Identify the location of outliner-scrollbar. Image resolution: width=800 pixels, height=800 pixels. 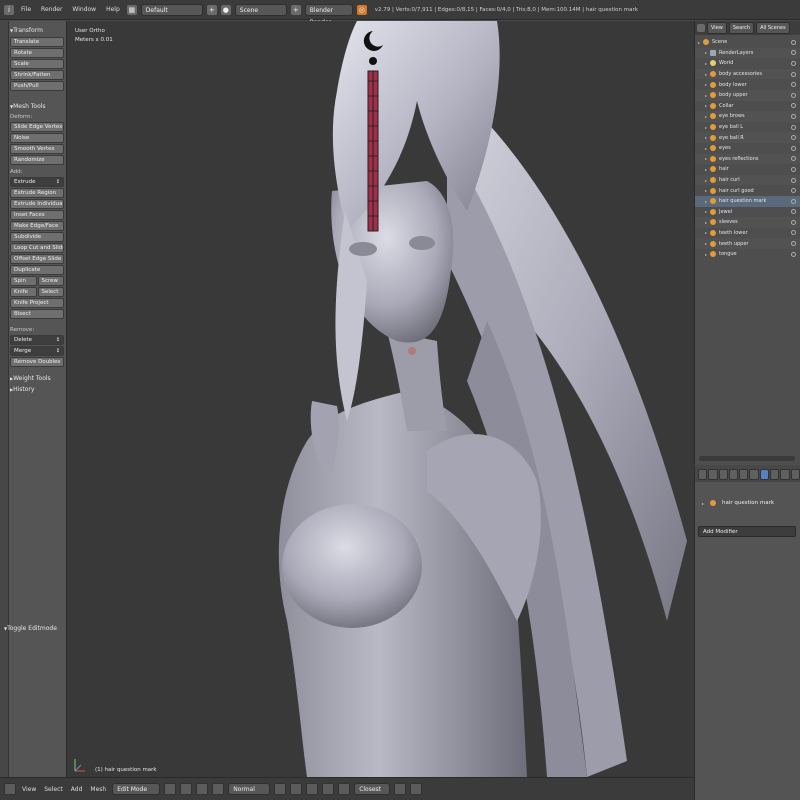
(747, 458).